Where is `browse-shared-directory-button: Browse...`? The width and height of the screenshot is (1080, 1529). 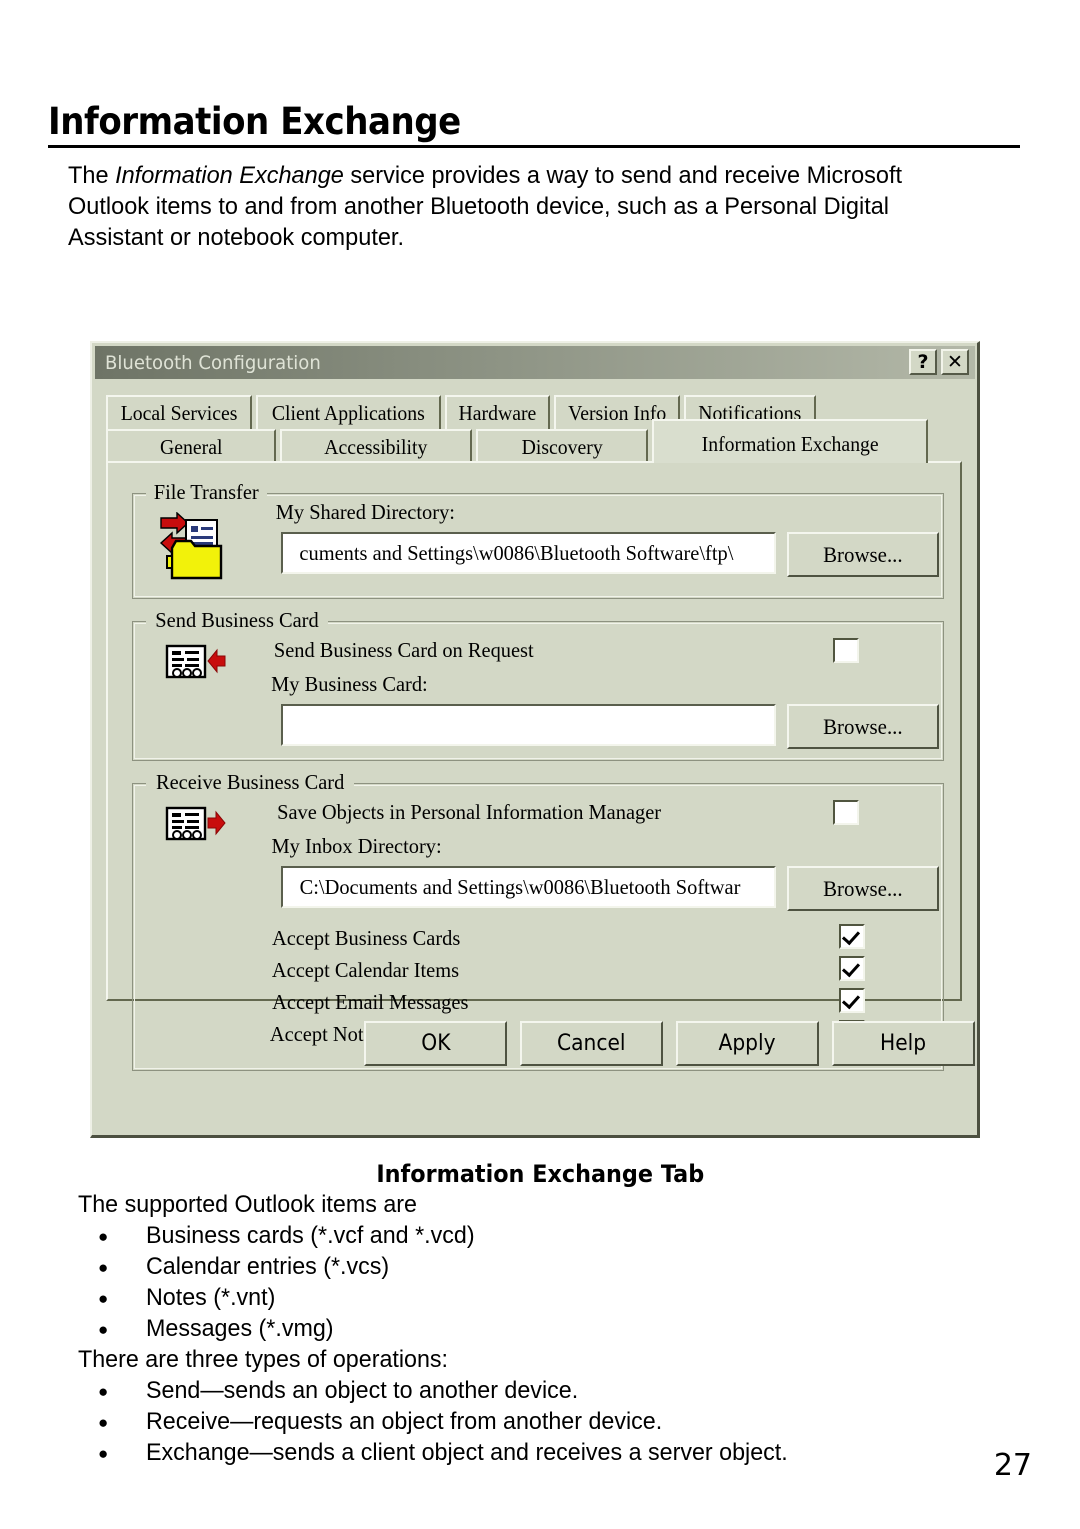
browse-shared-directory-button: Browse... is located at coordinates (863, 554).